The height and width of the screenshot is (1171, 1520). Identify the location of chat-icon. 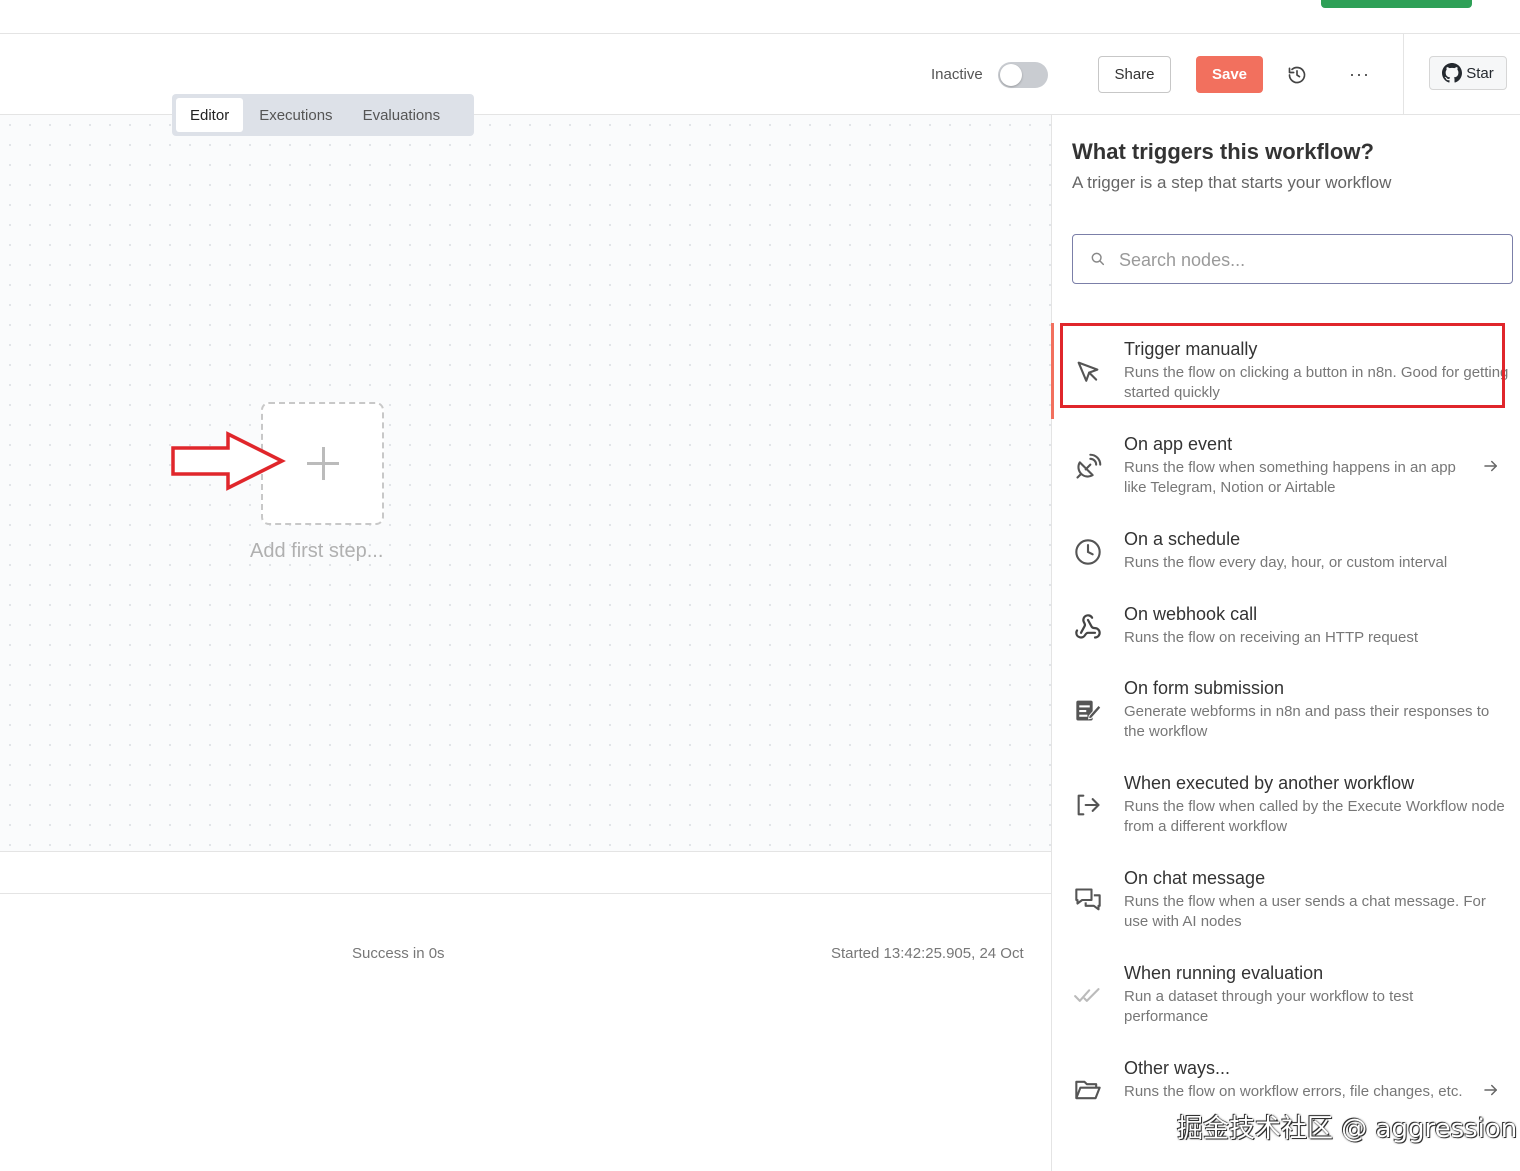
(1088, 899).